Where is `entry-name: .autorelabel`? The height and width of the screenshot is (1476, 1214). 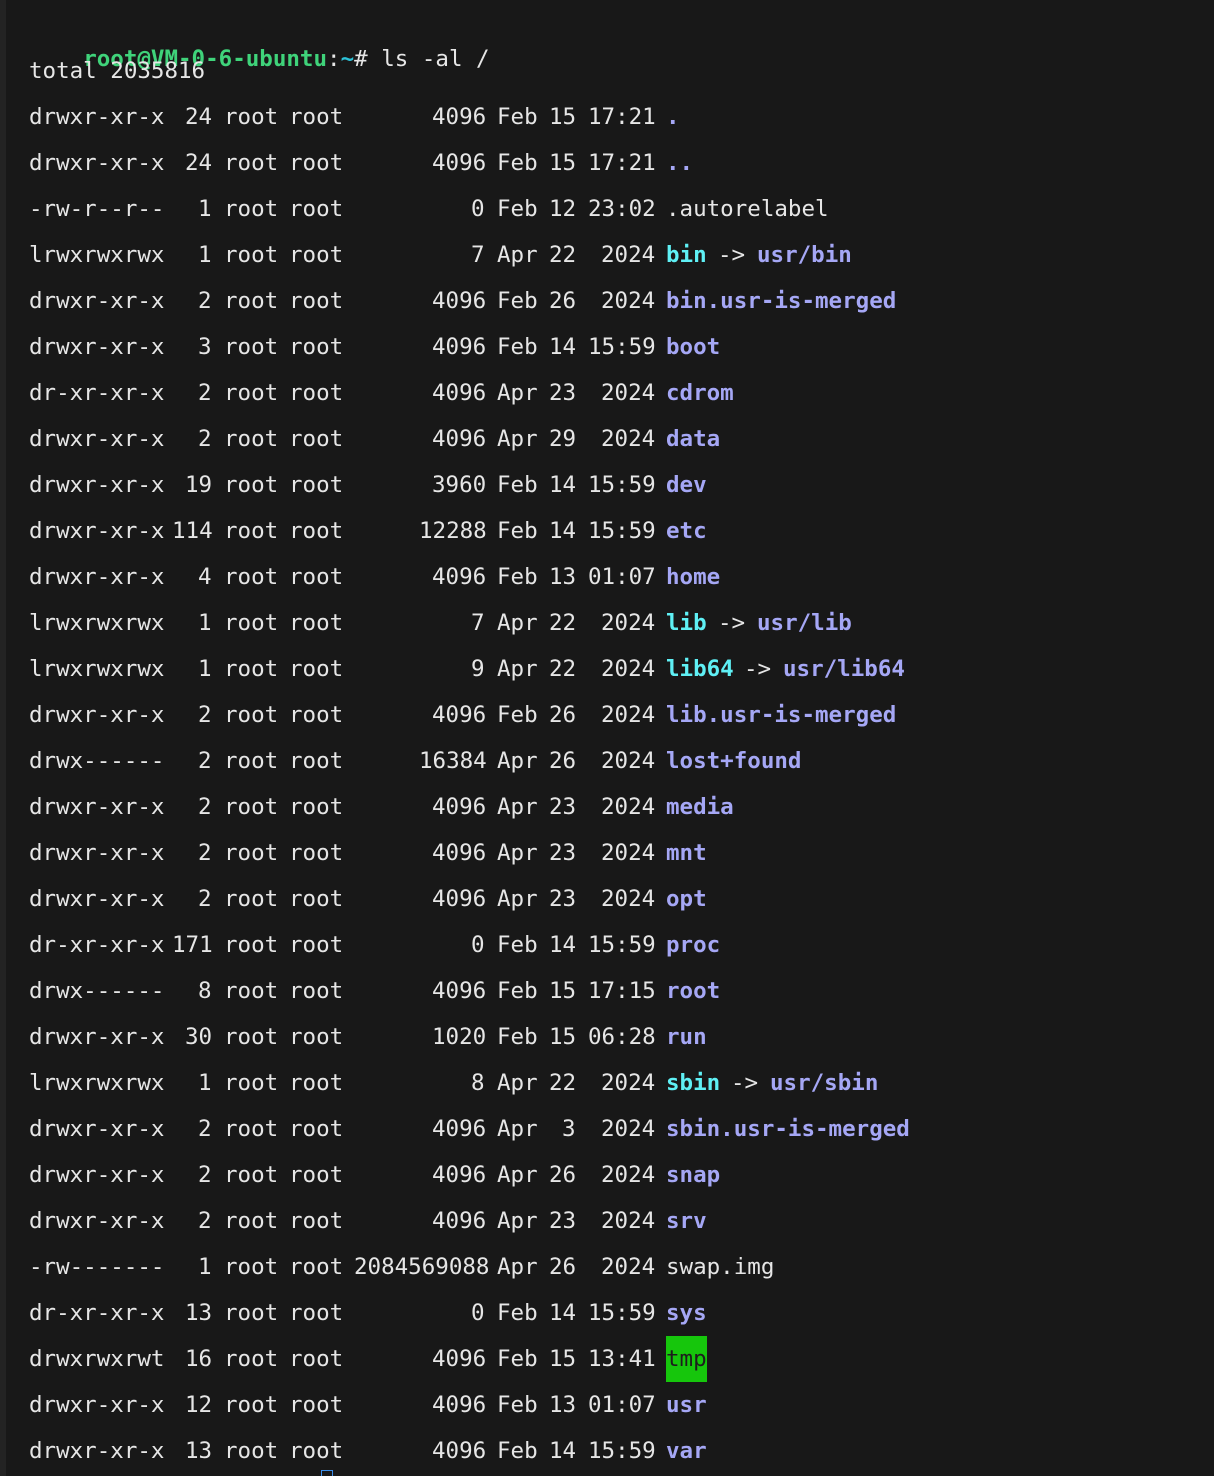
entry-name: .autorelabel is located at coordinates (747, 209).